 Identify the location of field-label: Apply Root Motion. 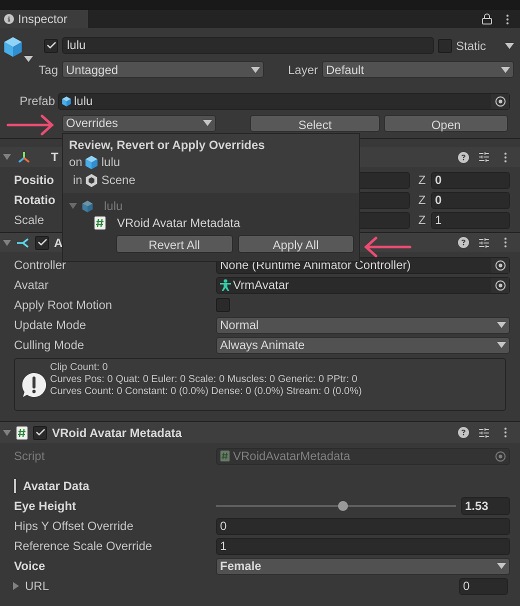
(64, 305).